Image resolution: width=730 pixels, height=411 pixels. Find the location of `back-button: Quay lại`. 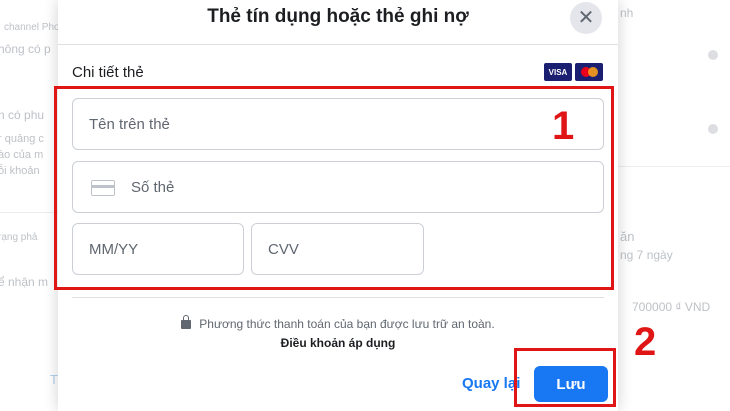

back-button: Quay lại is located at coordinates (491, 383).